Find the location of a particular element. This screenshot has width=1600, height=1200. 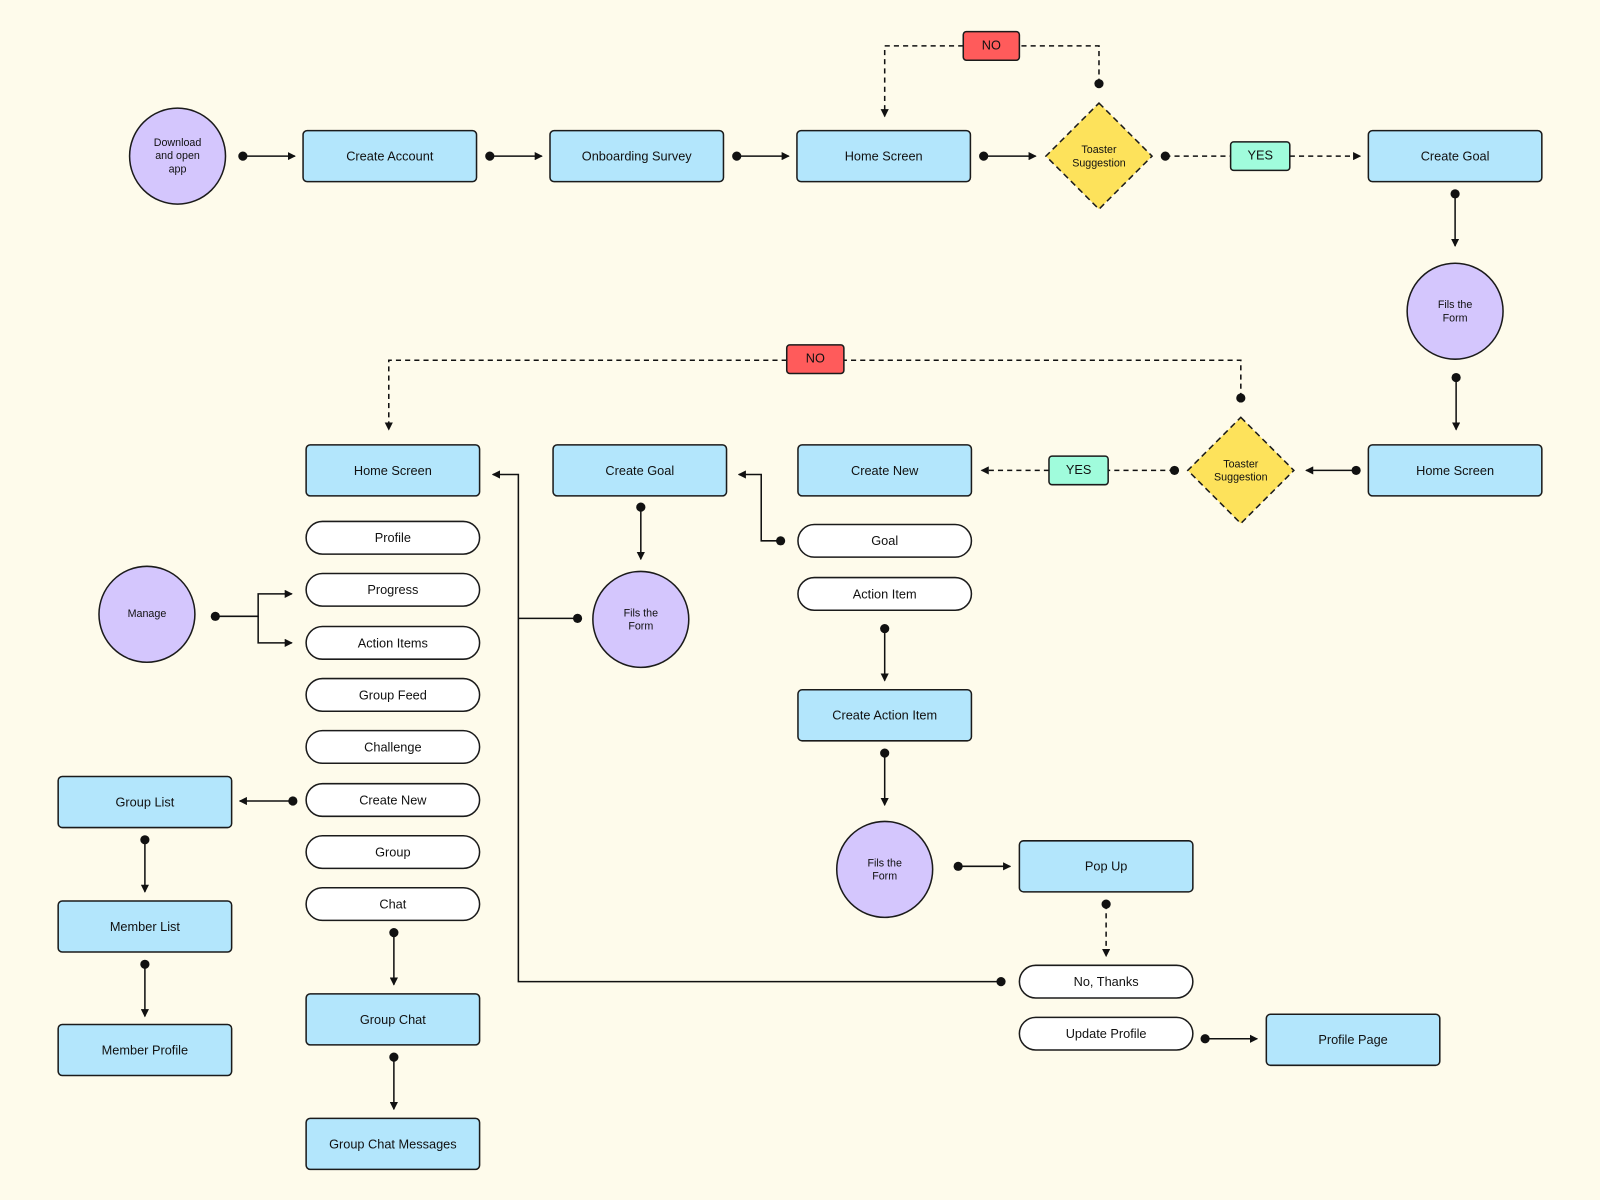

label-yes-1: YES is located at coordinates (1260, 156).